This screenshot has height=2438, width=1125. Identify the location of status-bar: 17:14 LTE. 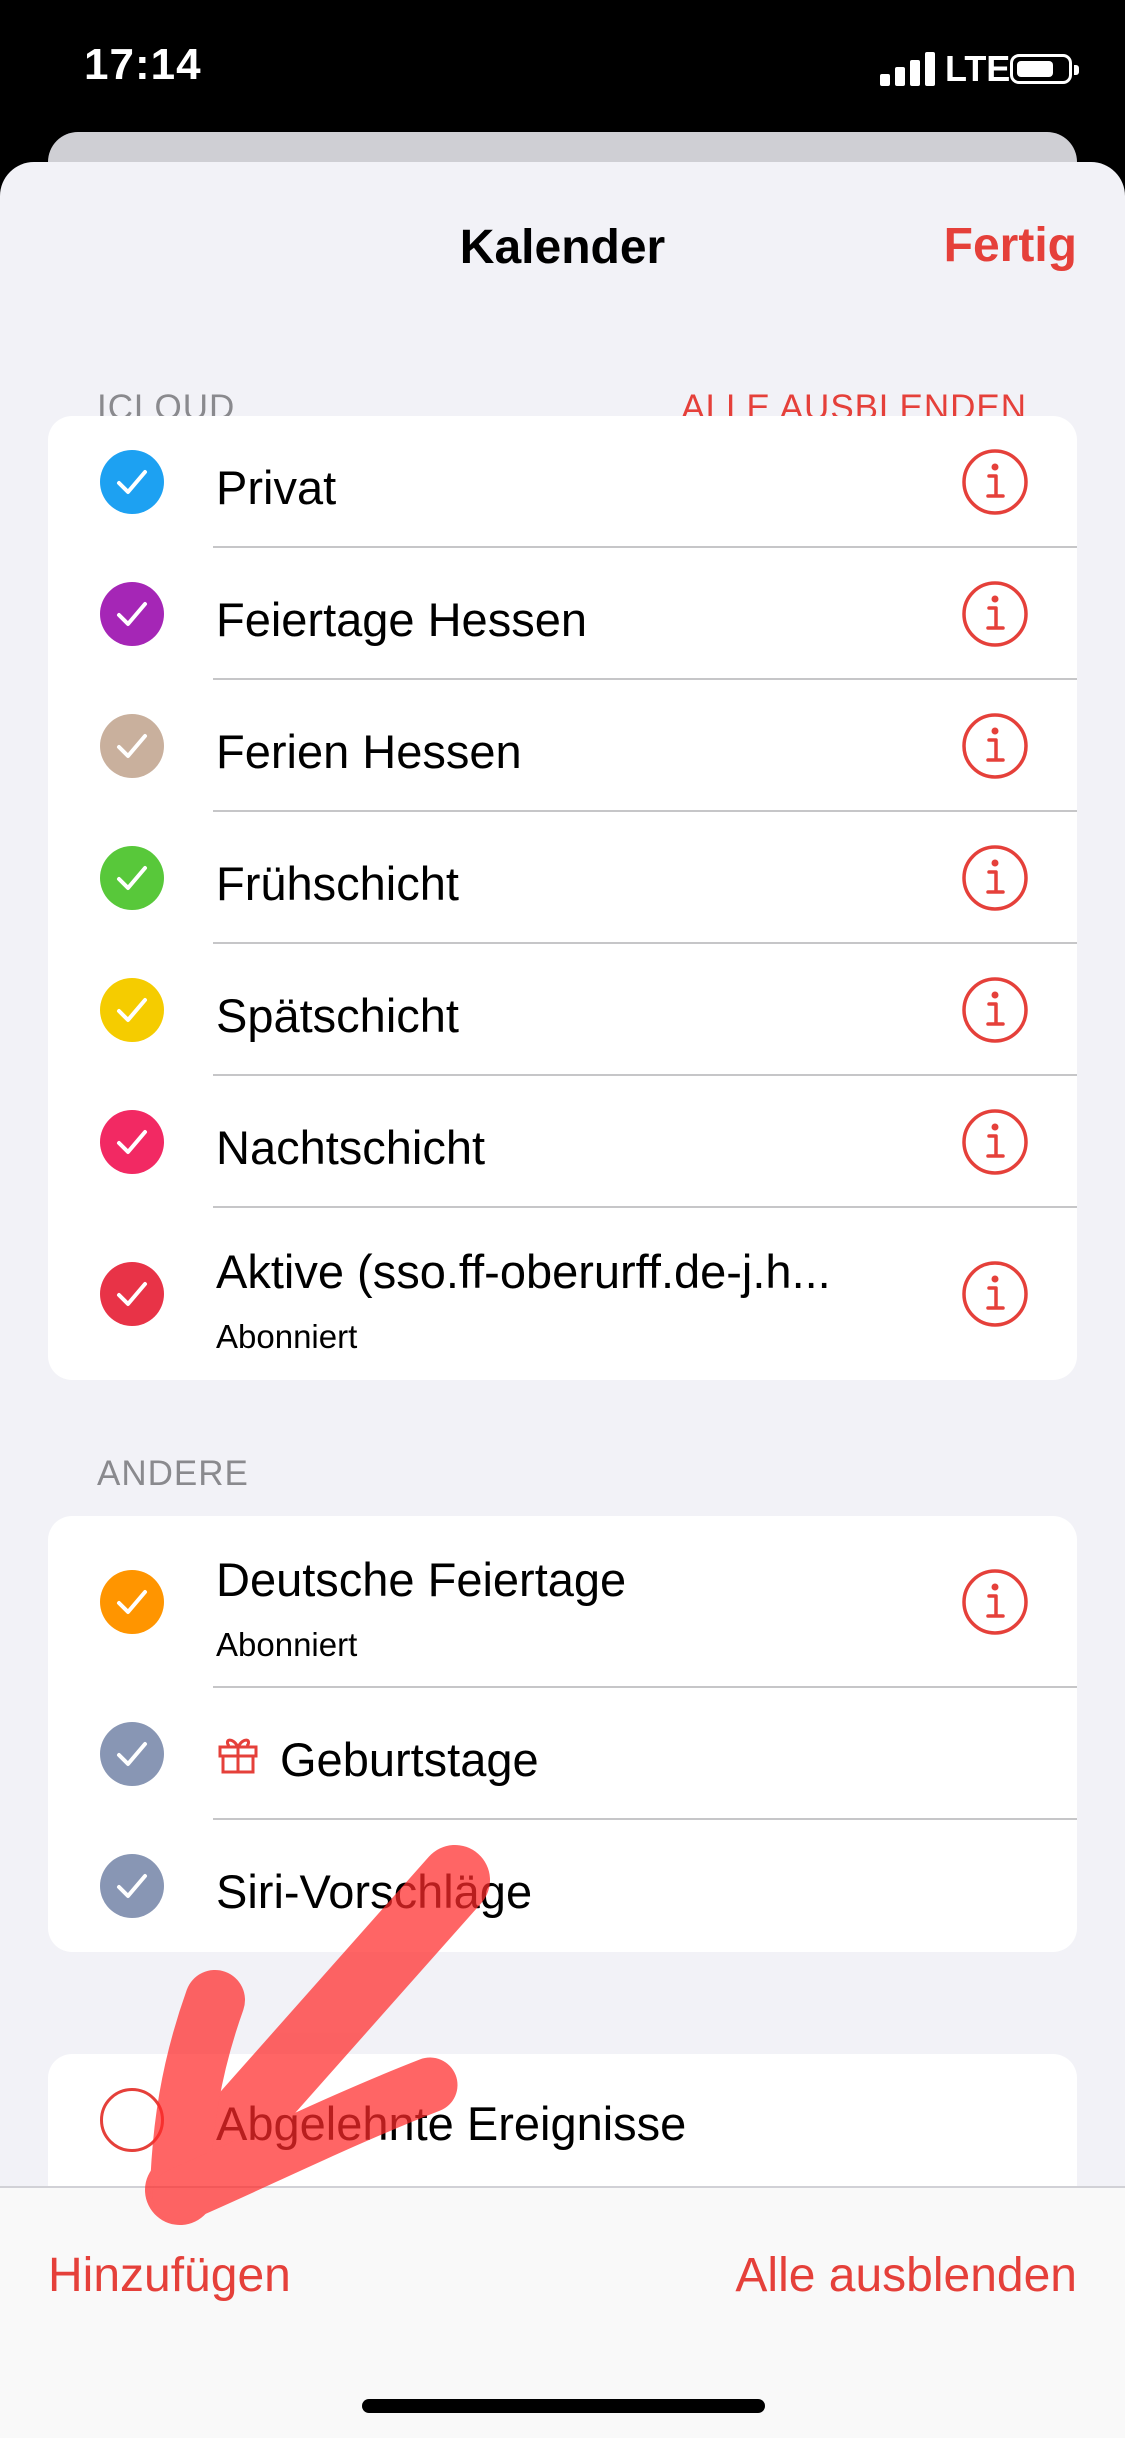
(562, 70).